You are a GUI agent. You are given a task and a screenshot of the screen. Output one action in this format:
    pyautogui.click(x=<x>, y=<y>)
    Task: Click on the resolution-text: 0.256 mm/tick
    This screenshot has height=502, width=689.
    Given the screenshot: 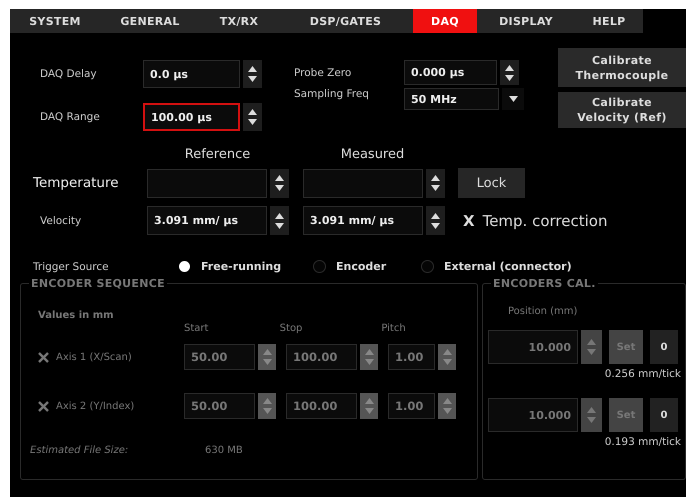 What is the action you would take?
    pyautogui.click(x=643, y=374)
    